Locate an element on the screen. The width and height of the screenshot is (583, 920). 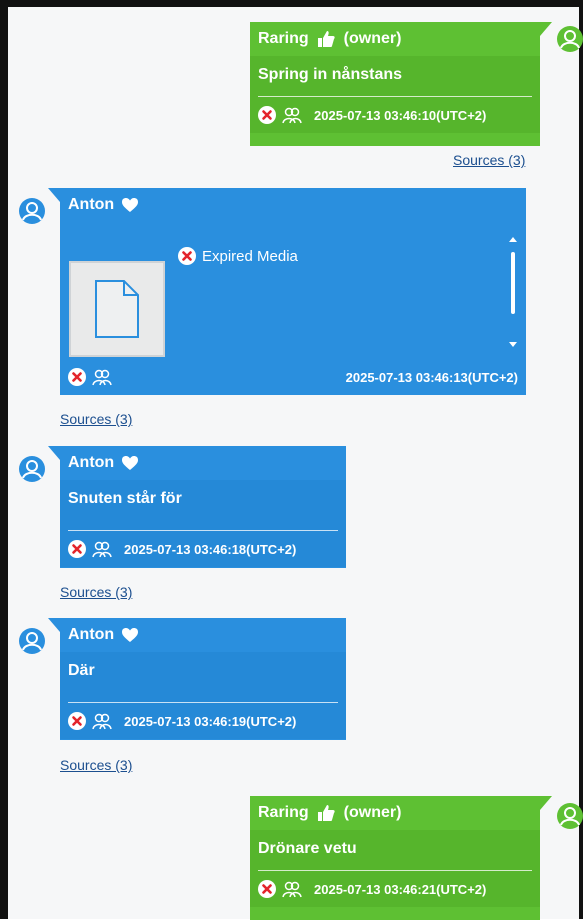
message-text: Spring in nånstans is located at coordinates (330, 74).